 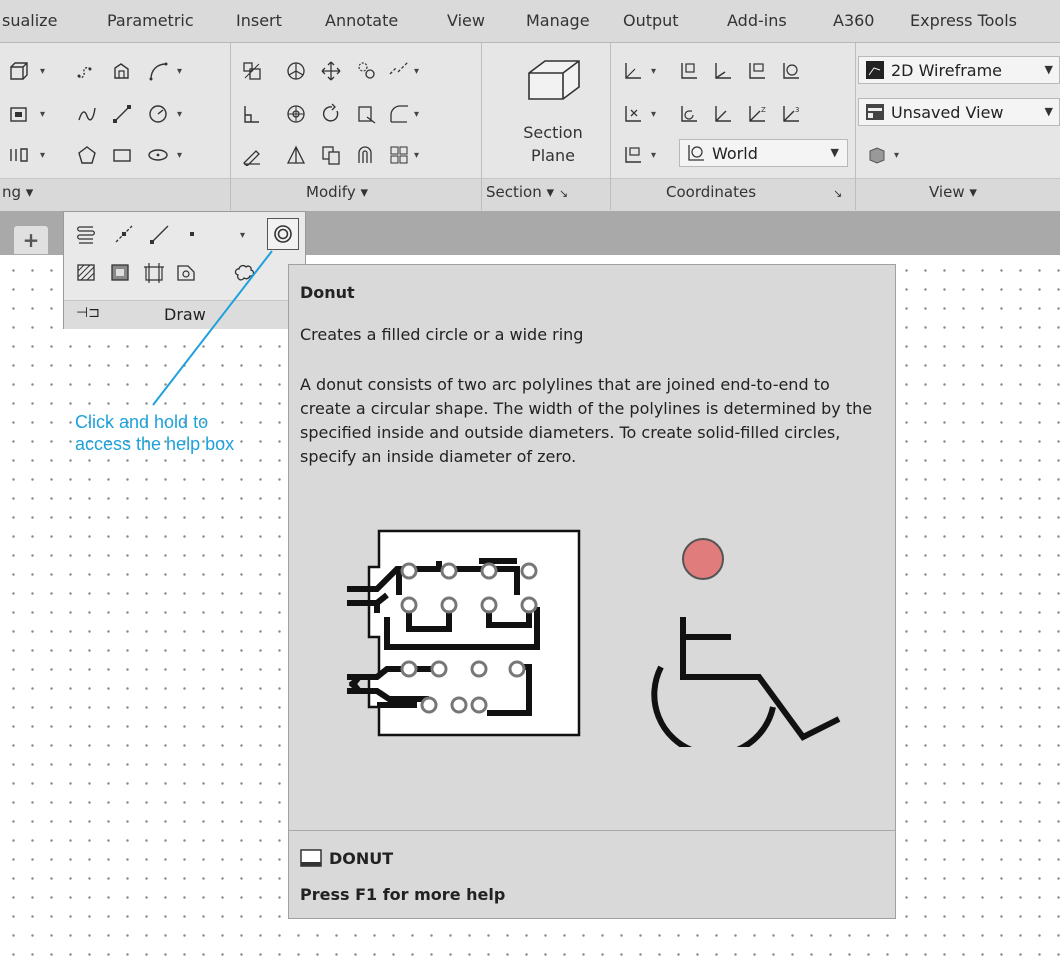 What do you see at coordinates (122, 155) in the screenshot?
I see `rectangle-icon` at bounding box center [122, 155].